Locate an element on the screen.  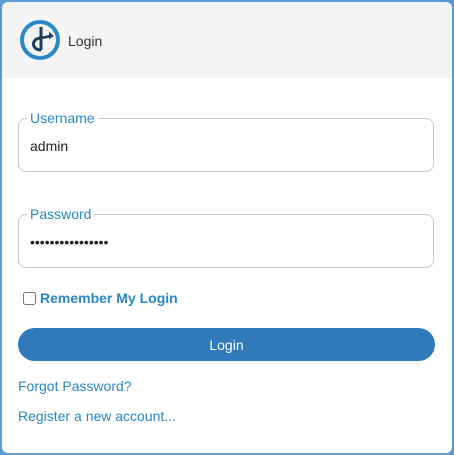
password-field: Password is located at coordinates (226, 236).